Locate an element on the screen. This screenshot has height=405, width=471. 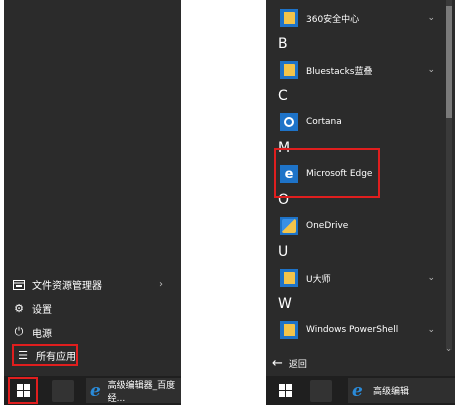
taskbar-right: e 高级编辑 is located at coordinates (360, 390).